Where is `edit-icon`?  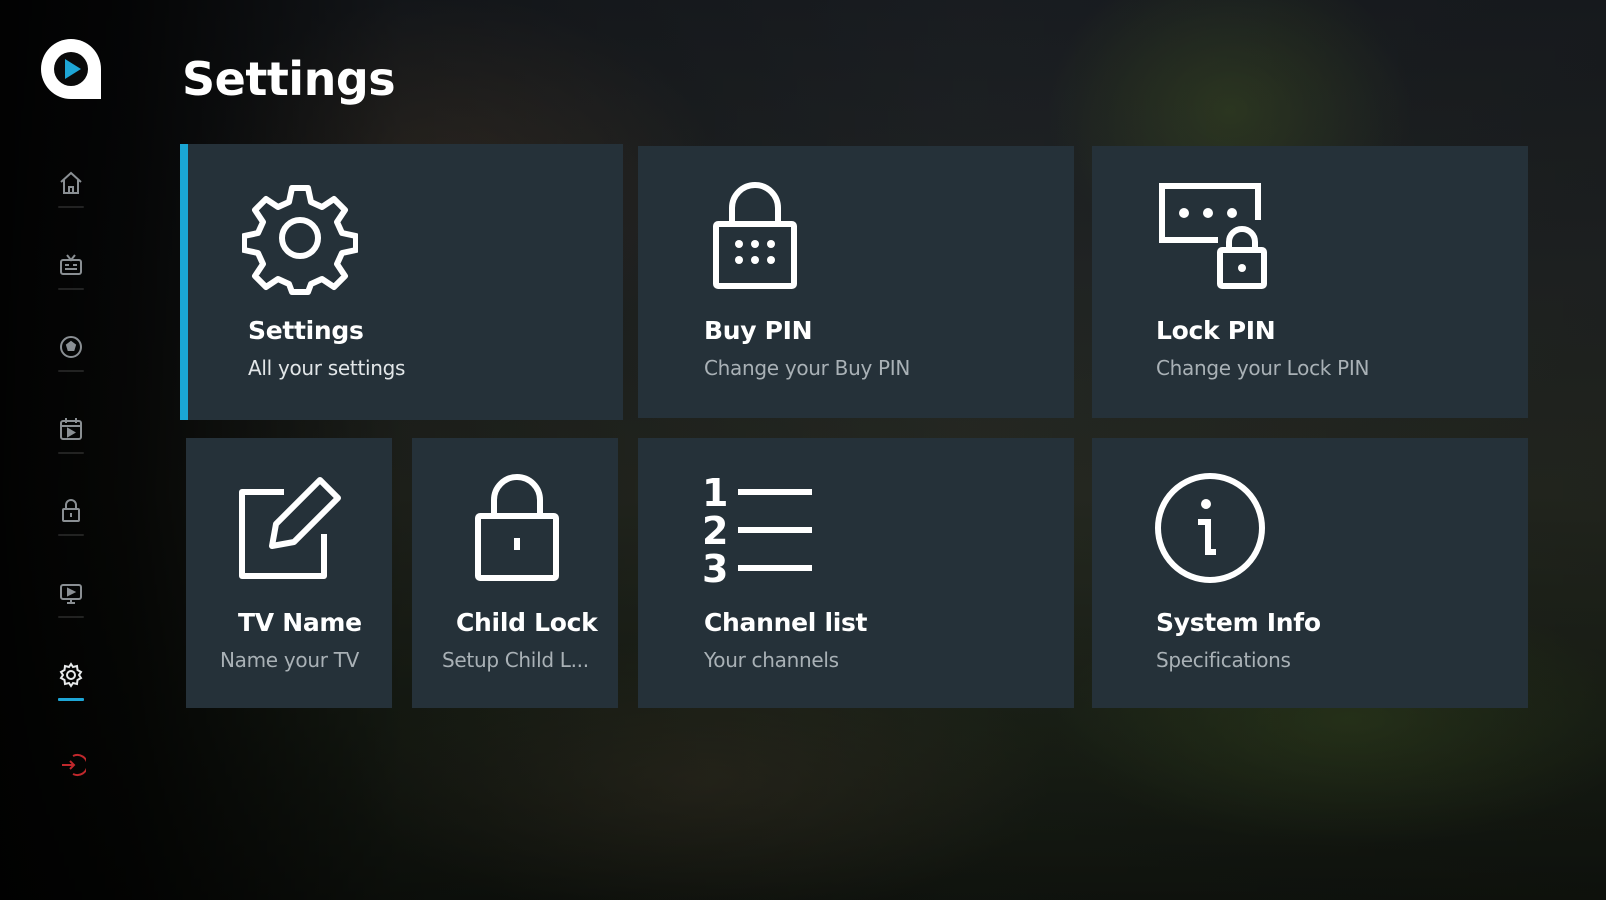 edit-icon is located at coordinates (290, 528).